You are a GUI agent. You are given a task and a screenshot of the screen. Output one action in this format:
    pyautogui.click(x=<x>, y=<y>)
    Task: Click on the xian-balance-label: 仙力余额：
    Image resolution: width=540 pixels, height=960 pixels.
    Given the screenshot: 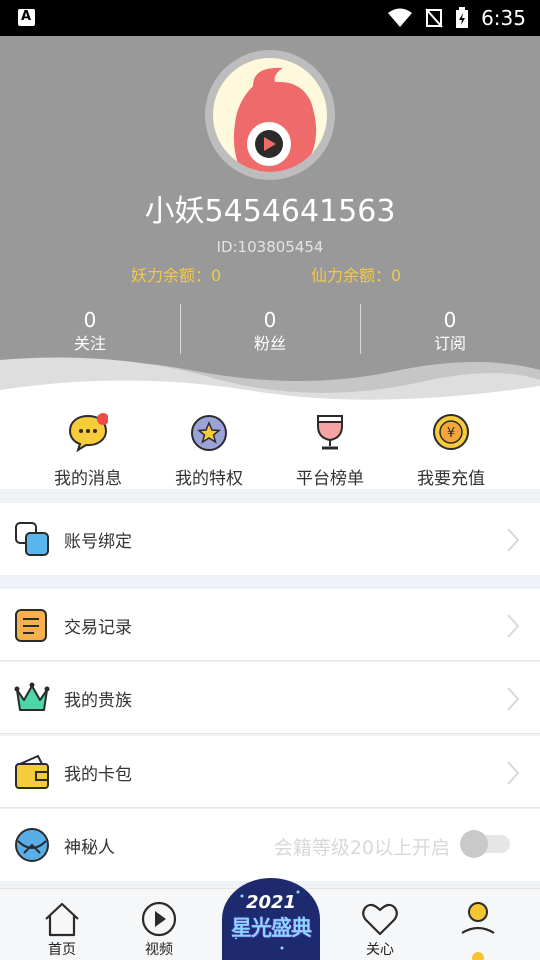 What is the action you would take?
    pyautogui.click(x=351, y=275)
    